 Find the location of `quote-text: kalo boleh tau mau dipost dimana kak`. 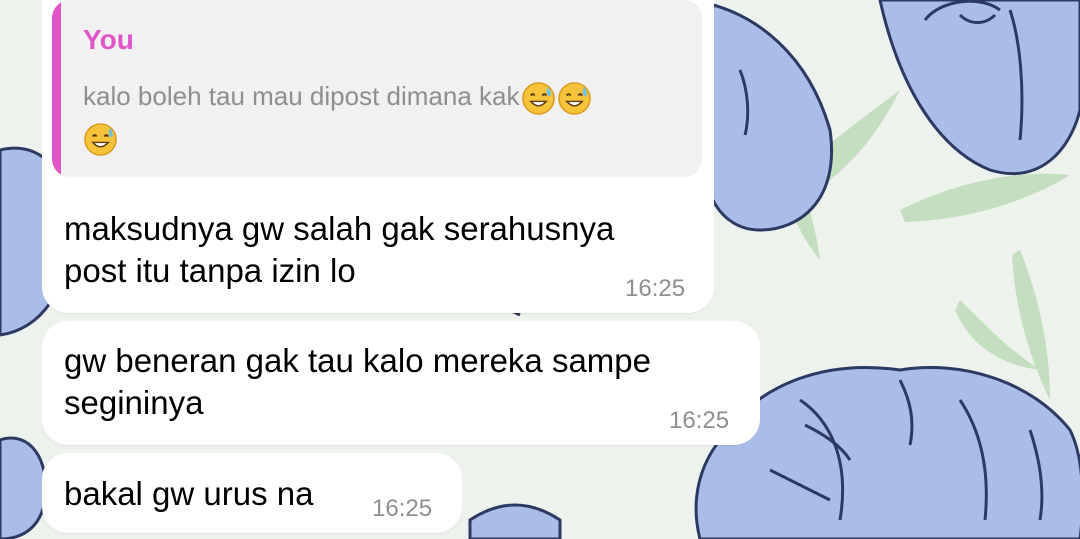

quote-text: kalo boleh tau mau dipost dimana kak is located at coordinates (301, 96).